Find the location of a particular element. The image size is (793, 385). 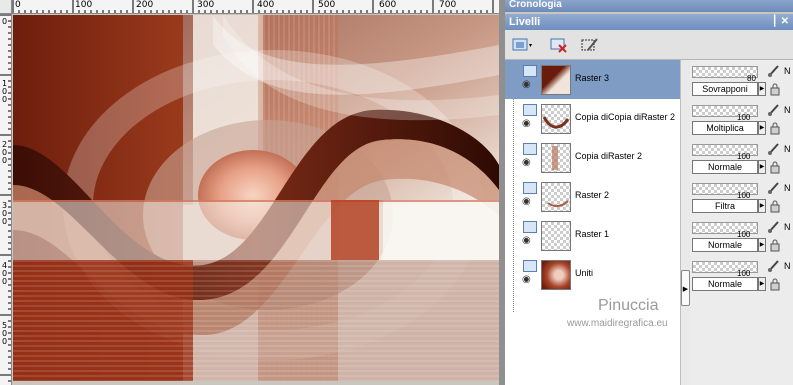

layer-name: Copia diRaster 2 is located at coordinates (609, 156).